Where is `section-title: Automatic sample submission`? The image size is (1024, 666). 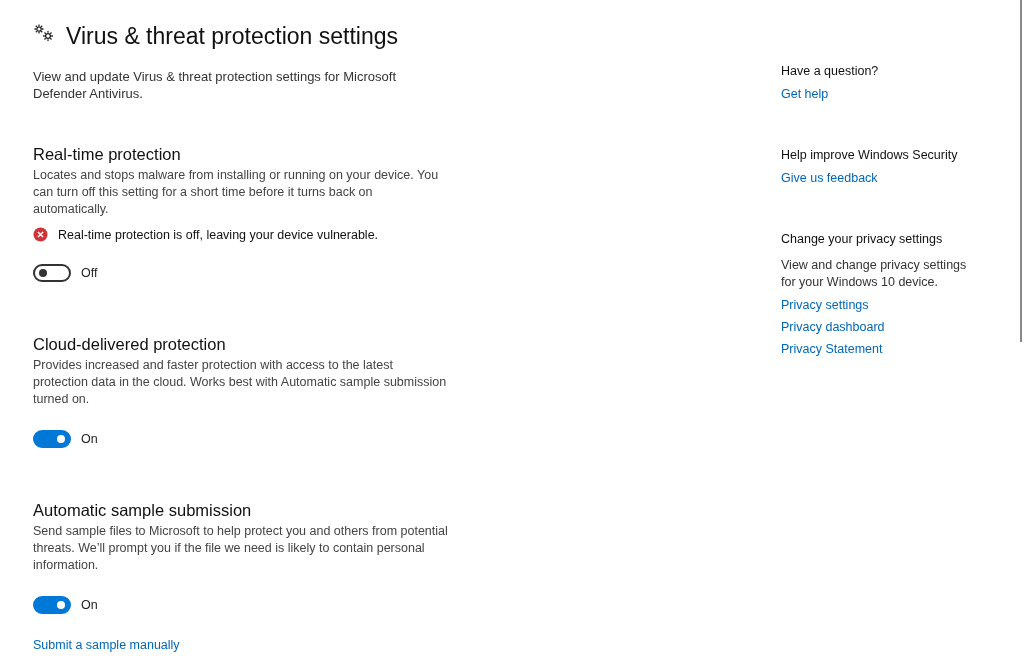
section-title: Automatic sample submission is located at coordinates (143, 510).